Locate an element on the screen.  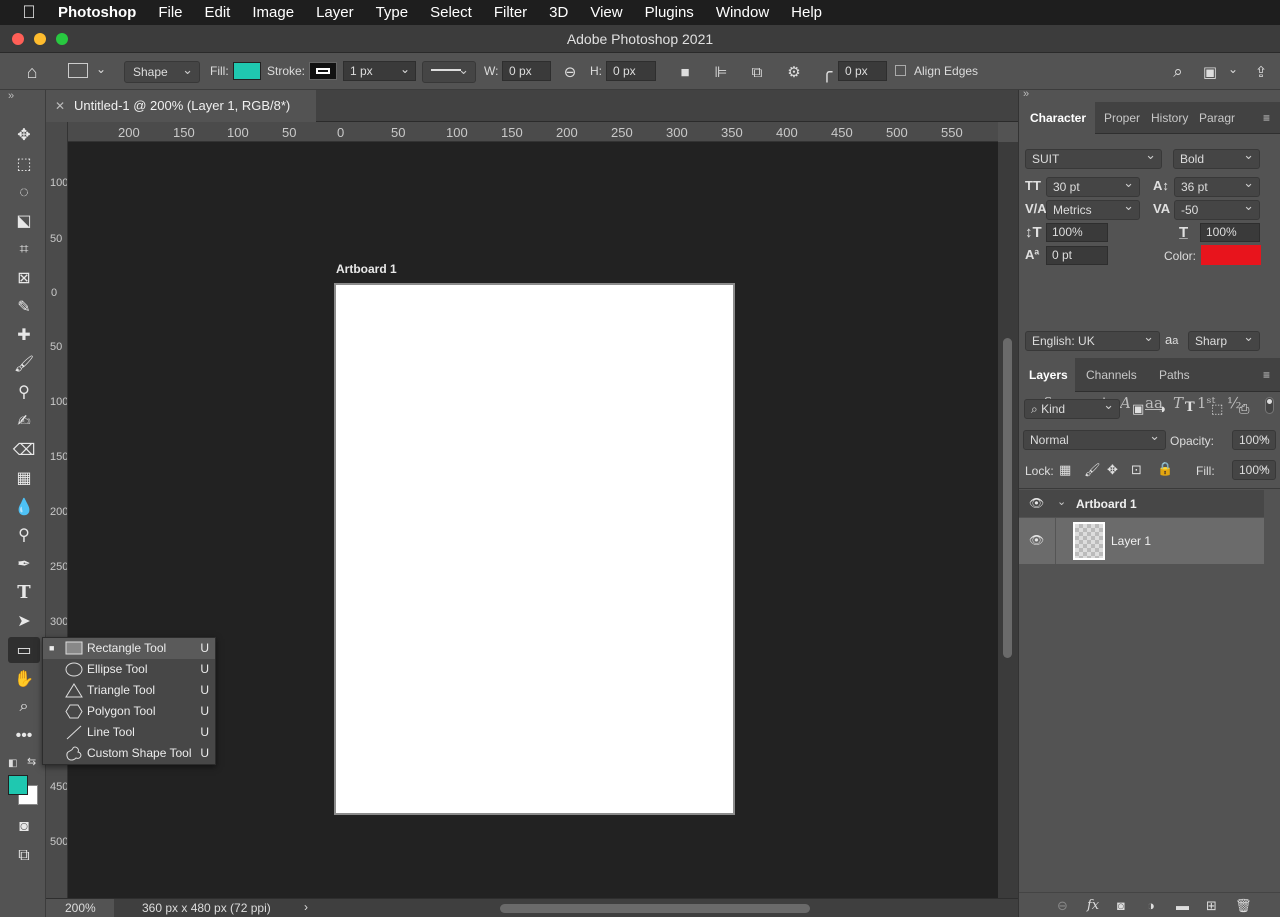
horizontal-scroll-thumb is located at coordinates (655, 908).